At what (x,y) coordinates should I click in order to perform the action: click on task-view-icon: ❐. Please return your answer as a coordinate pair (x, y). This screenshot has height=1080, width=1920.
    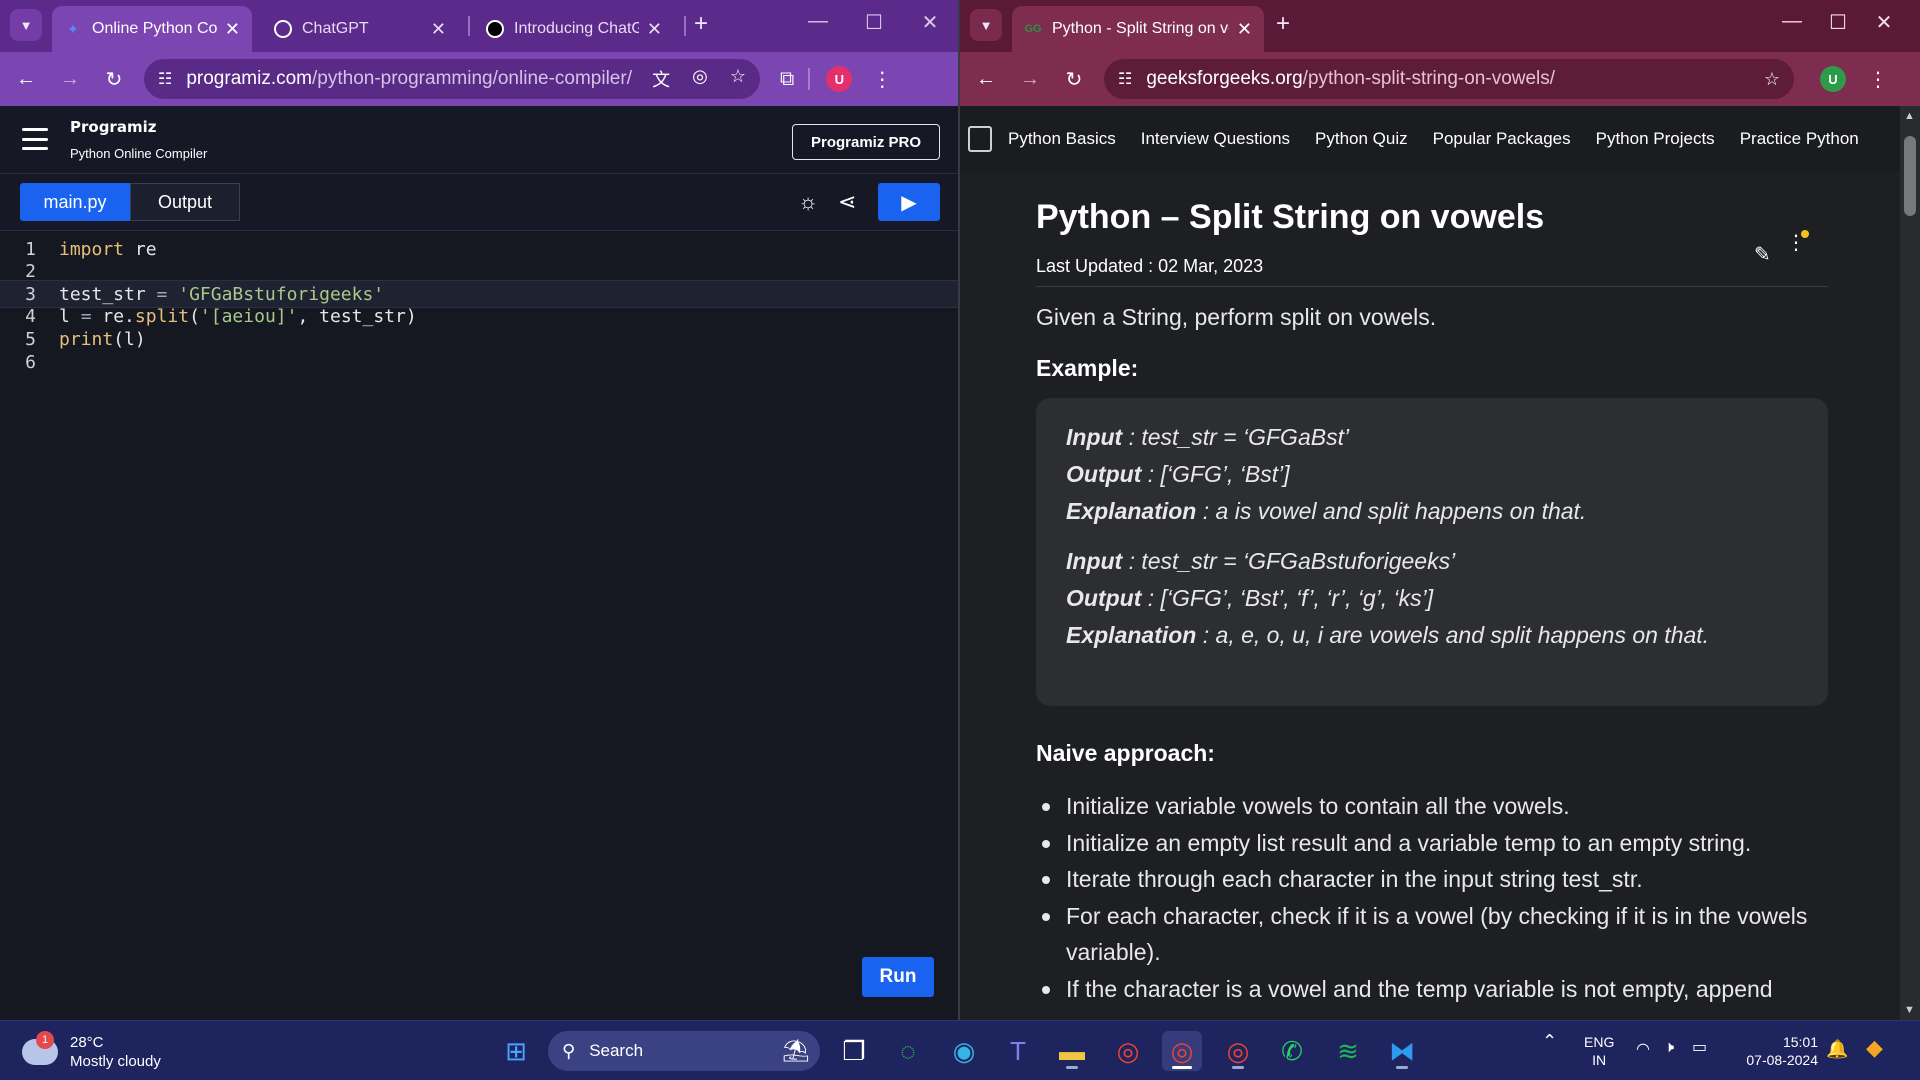
    Looking at the image, I should click on (854, 1051).